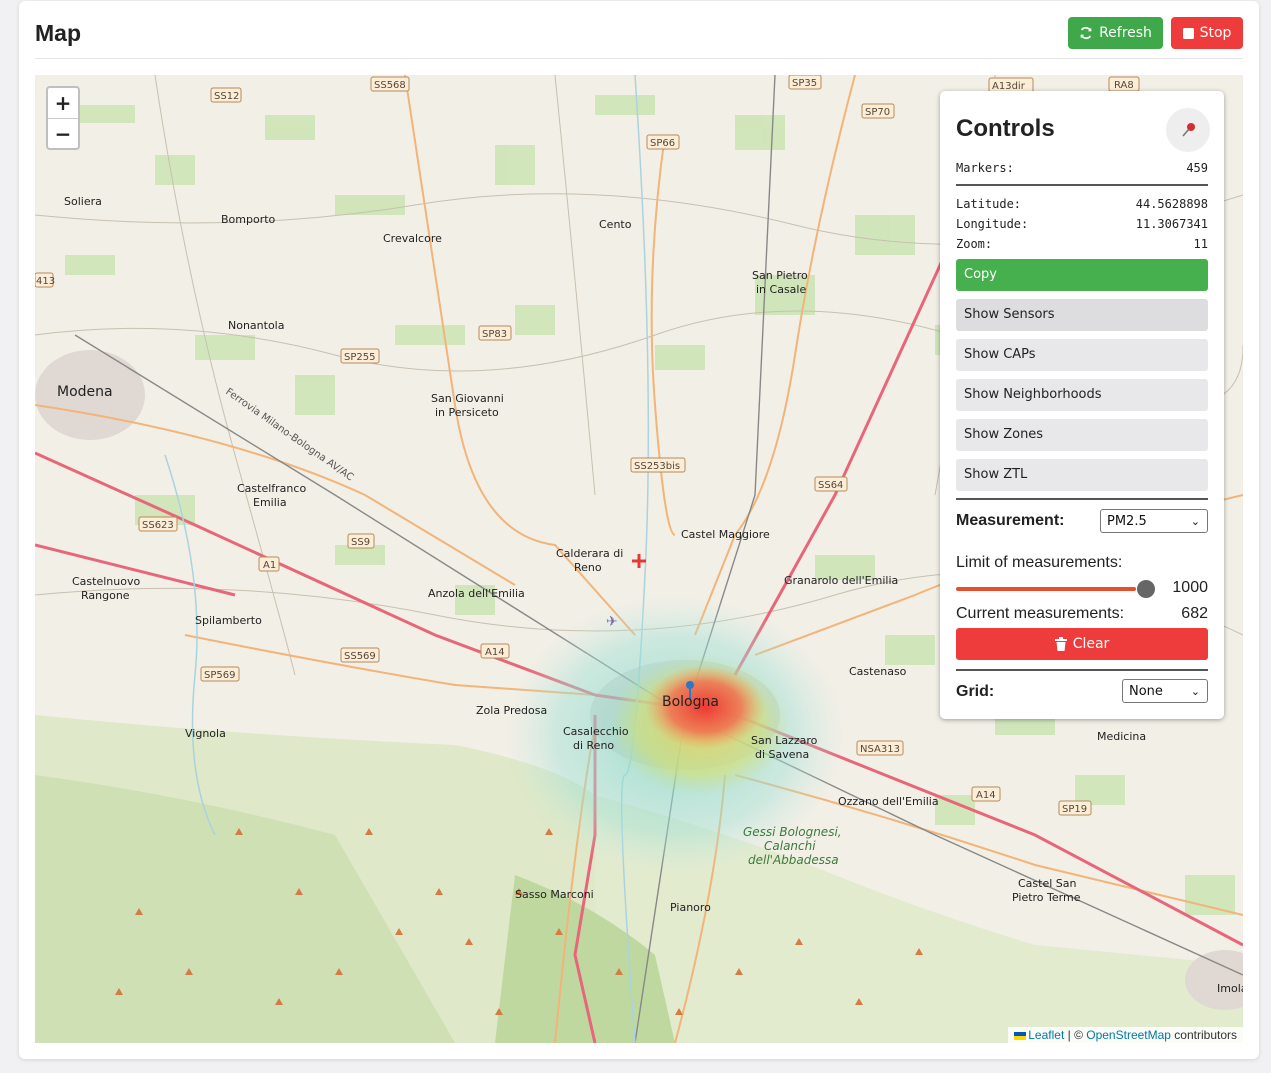  Describe the element at coordinates (1082, 475) in the screenshot. I see `show-ztl-button: Show ZTL` at that location.